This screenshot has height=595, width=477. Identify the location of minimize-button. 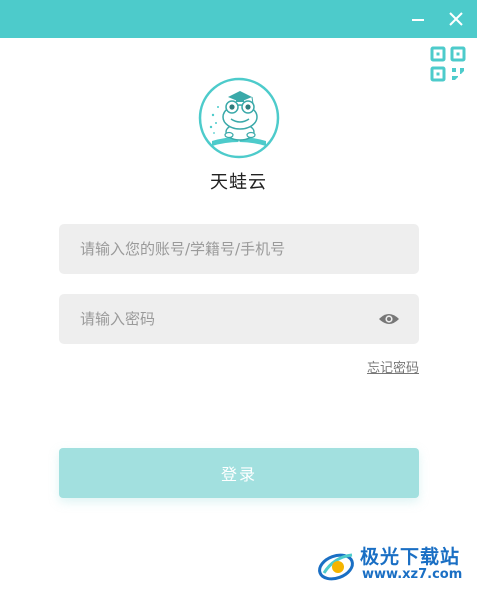
(418, 19).